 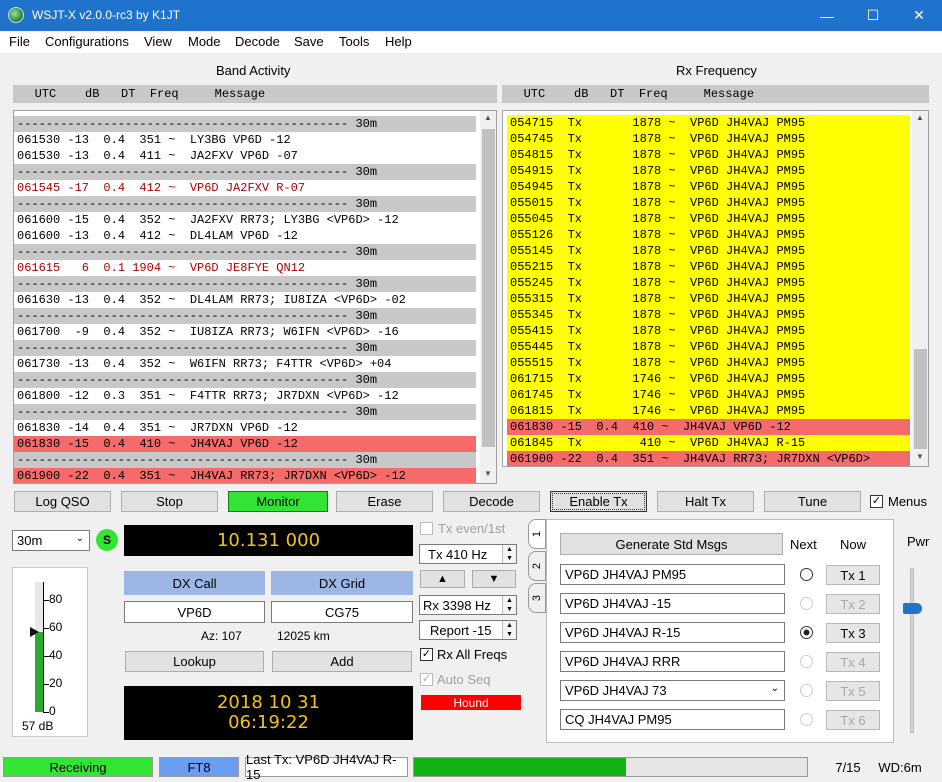 What do you see at coordinates (708, 363) in the screenshot?
I see `decode-row: 055515 Tx 1878 ~ VP6D JH4VAJ PM95` at bounding box center [708, 363].